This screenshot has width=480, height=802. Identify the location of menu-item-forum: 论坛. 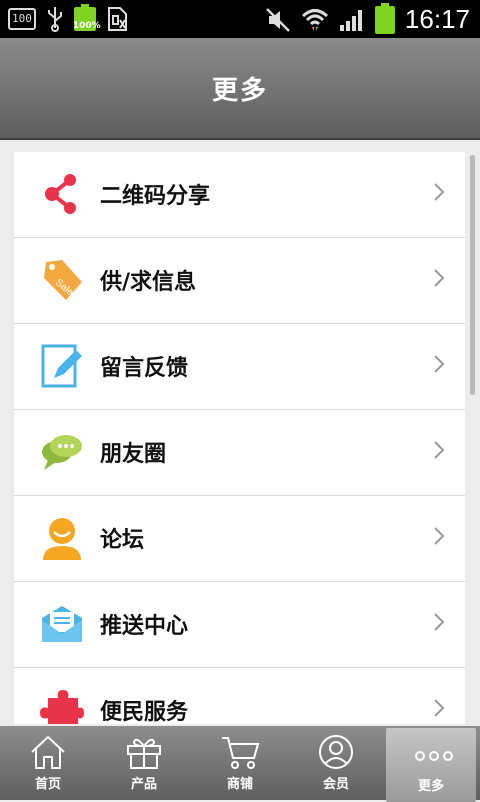
(239, 539).